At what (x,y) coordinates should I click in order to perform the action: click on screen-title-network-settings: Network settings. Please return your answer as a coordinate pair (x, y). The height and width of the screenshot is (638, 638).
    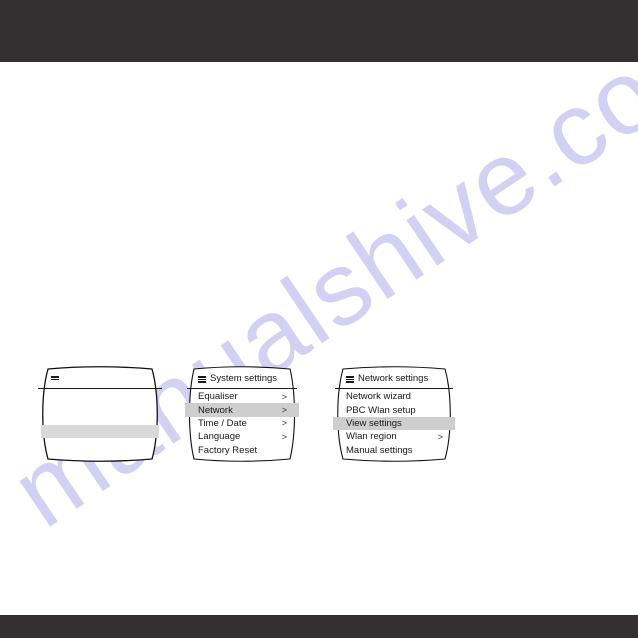
    Looking at the image, I should click on (393, 379).